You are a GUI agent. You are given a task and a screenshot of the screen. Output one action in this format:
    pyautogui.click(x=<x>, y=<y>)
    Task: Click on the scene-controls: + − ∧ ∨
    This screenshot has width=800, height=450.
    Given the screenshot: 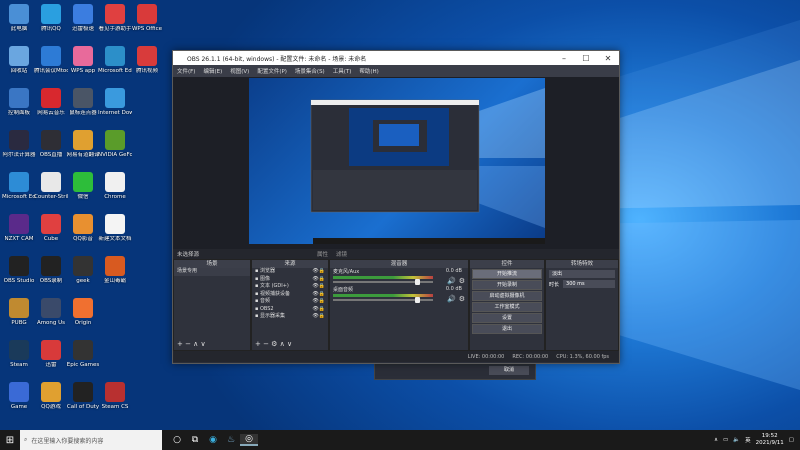 What is the action you would take?
    pyautogui.click(x=191, y=344)
    